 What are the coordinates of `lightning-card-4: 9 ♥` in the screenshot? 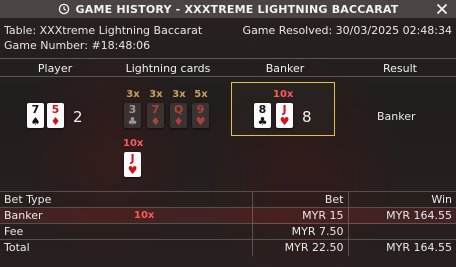 It's located at (200, 115).